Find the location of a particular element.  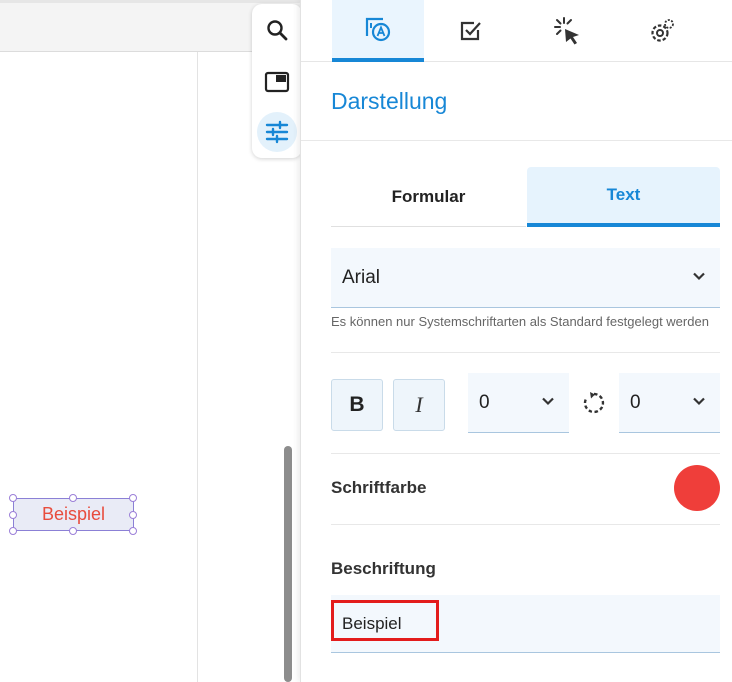

bold-button: B is located at coordinates (357, 405).